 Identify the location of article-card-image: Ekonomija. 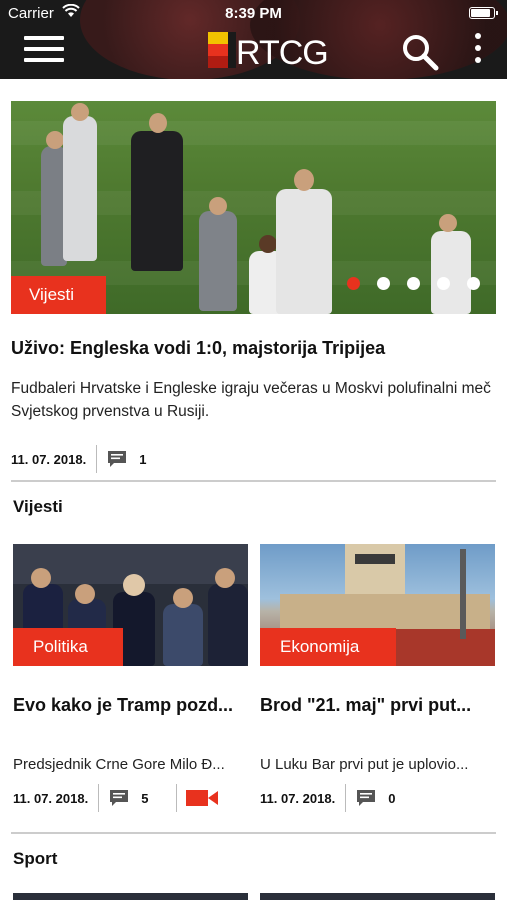
(377, 605).